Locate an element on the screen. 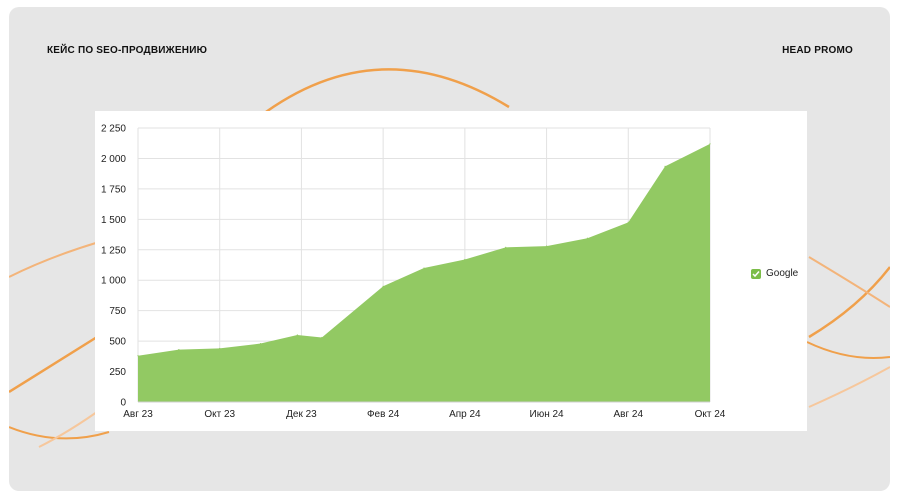 The image size is (900, 498). decorative-arc-right is located at coordinates (849, 302).